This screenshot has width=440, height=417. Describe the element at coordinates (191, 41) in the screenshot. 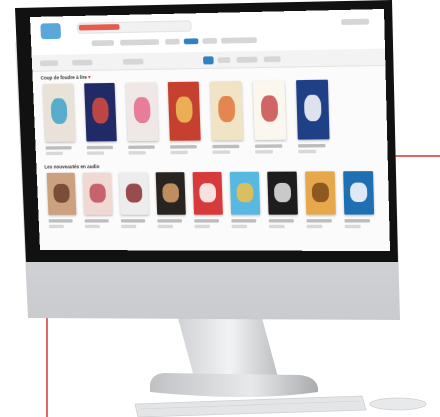

I see `nav-item-active` at that location.